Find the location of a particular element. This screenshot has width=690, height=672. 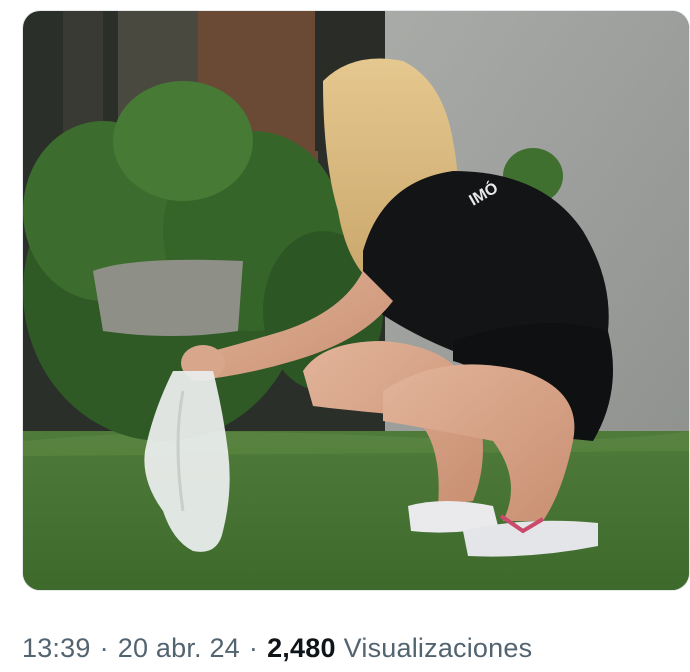

planter-pot is located at coordinates (168, 297).